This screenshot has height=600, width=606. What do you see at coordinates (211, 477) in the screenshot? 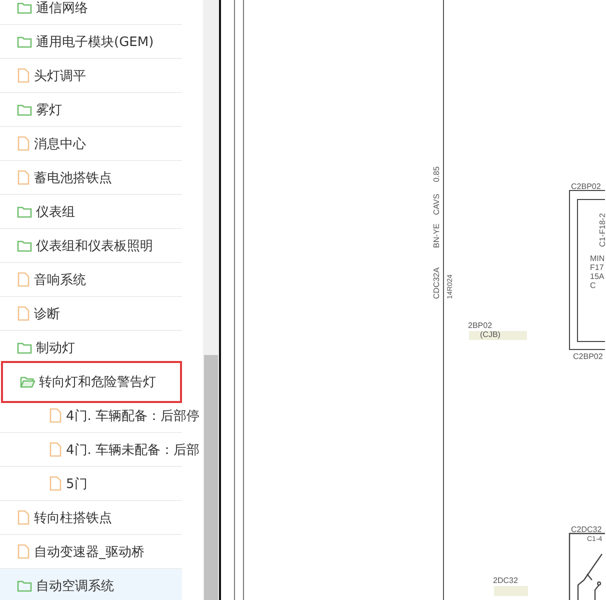
I see `scrollbar-thumb` at bounding box center [211, 477].